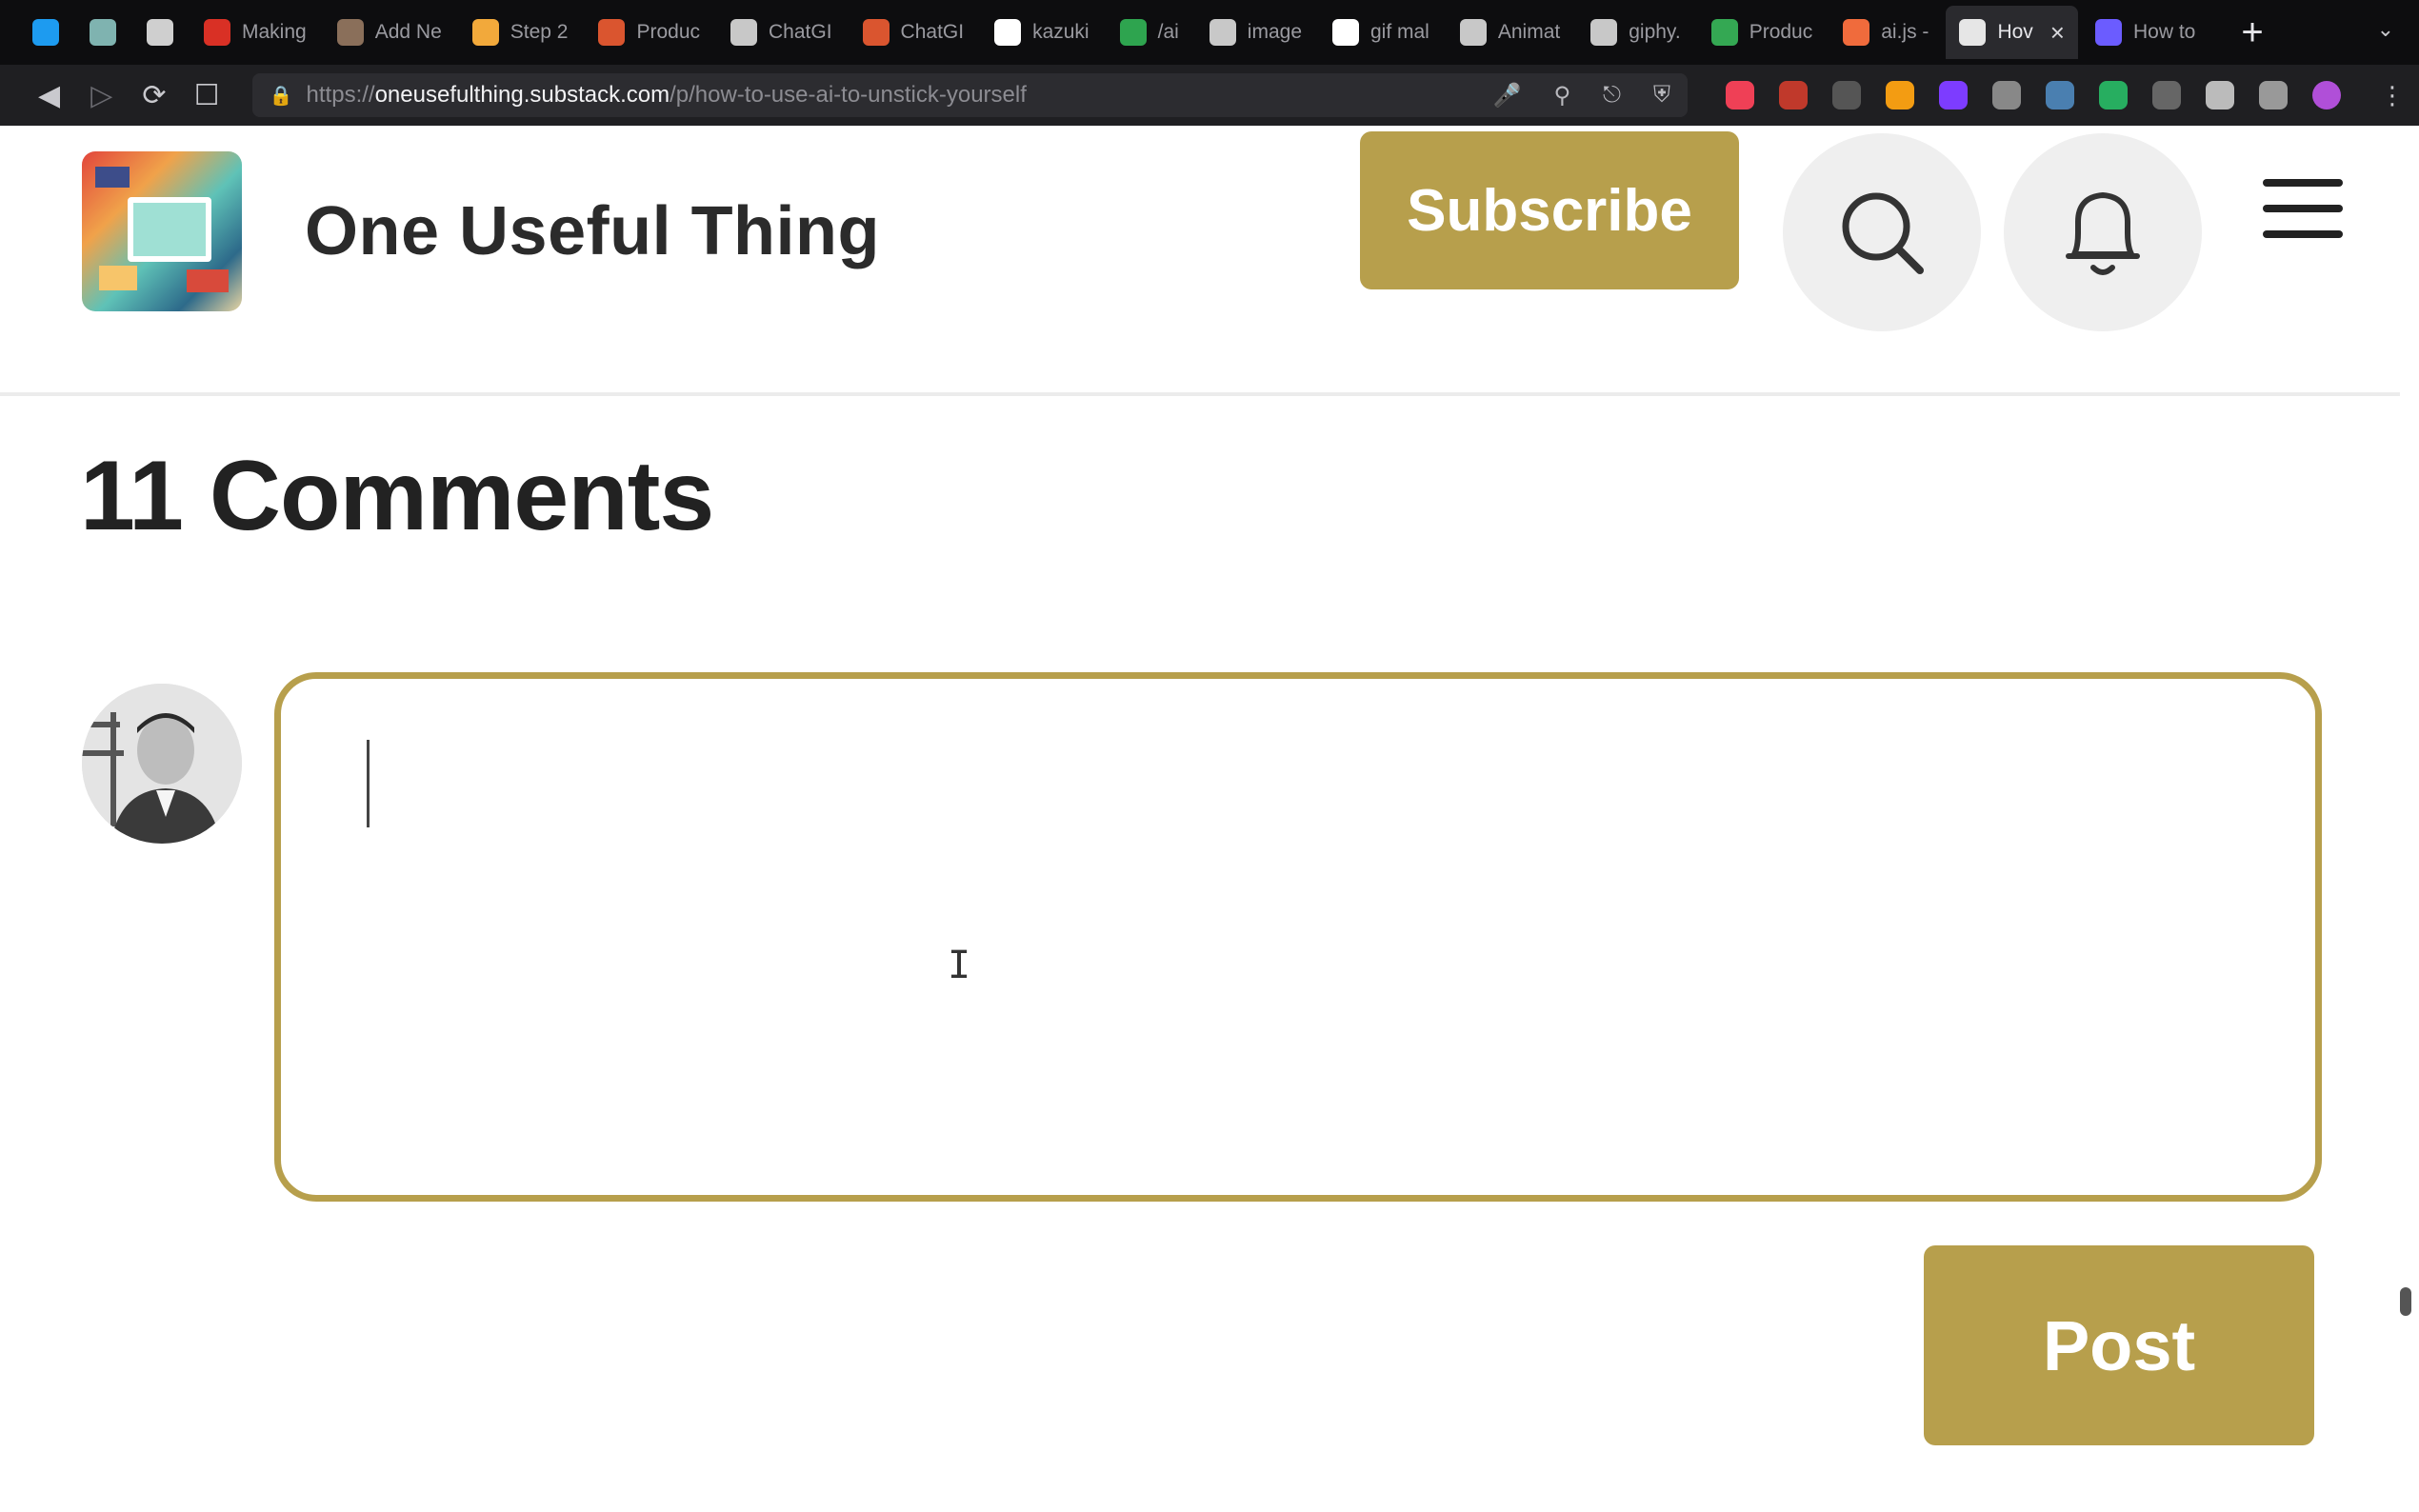  I want to click on notifications-button, so click(2103, 232).